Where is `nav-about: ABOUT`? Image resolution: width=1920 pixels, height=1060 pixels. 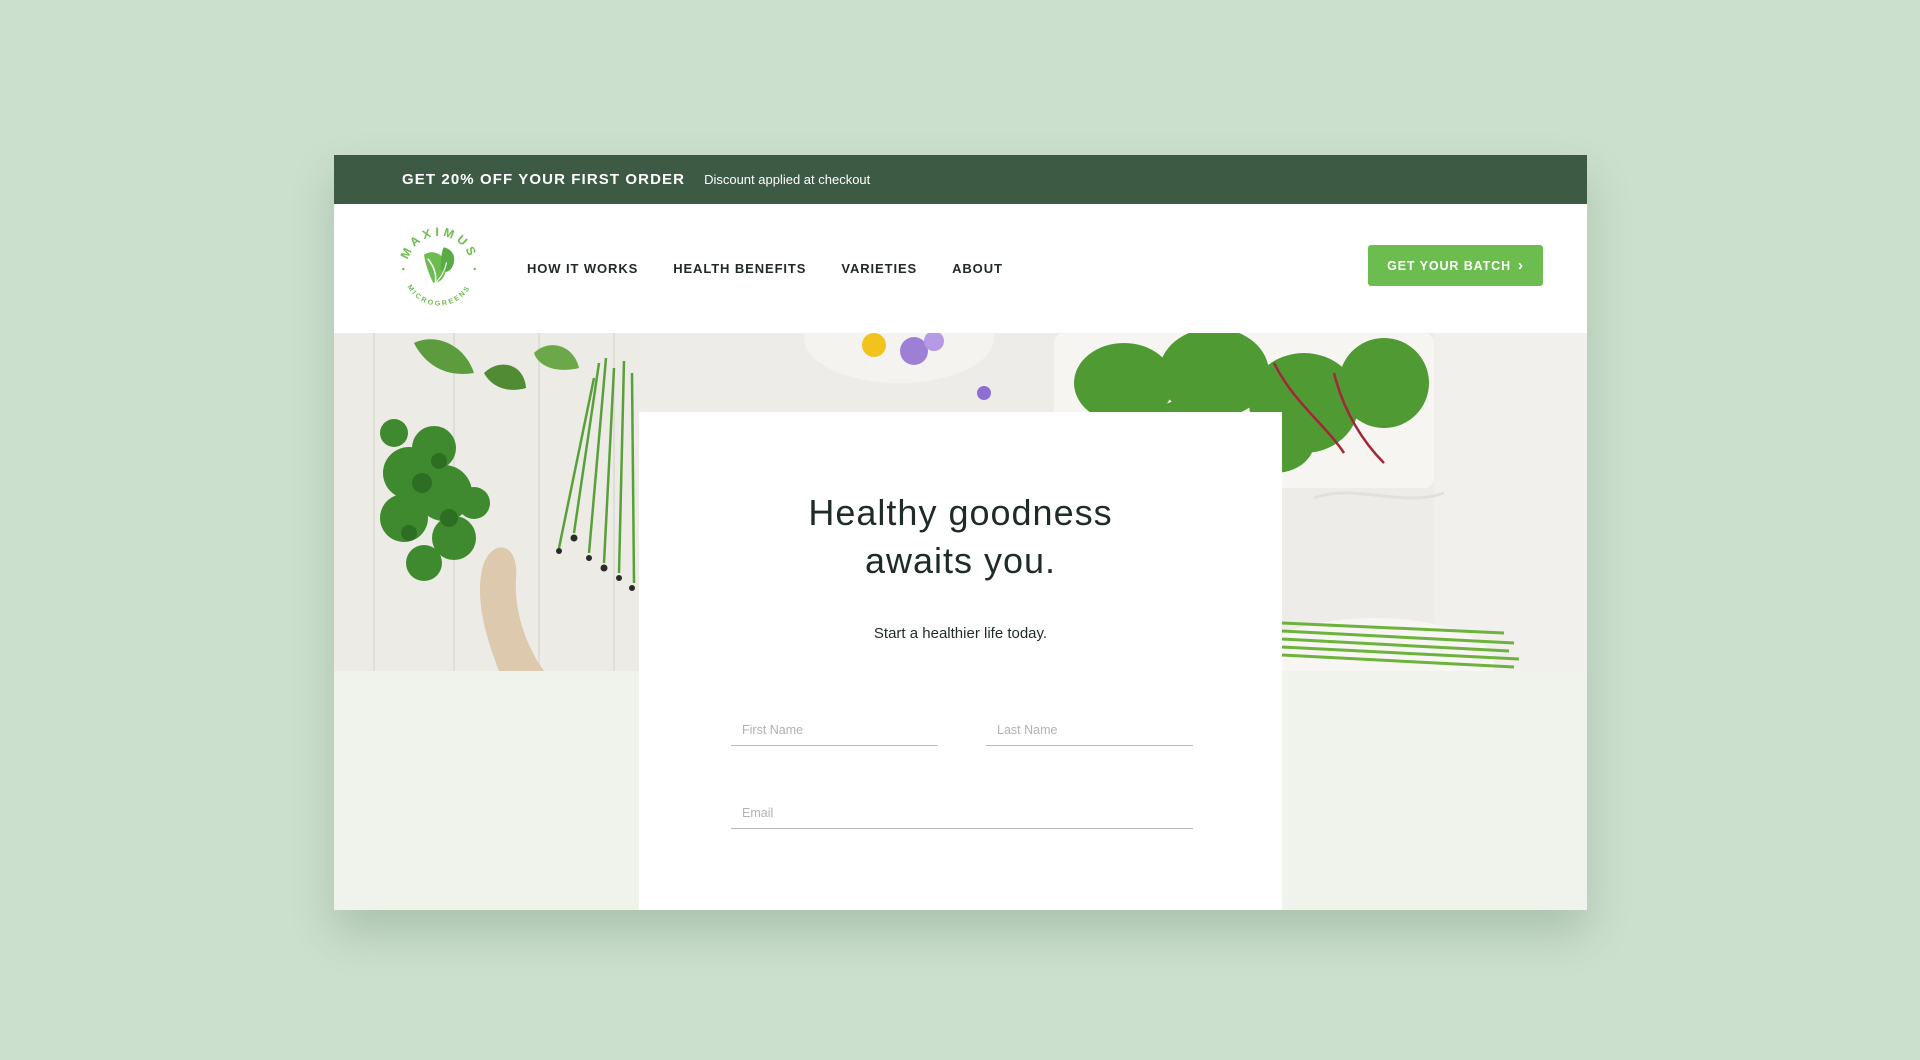 nav-about: ABOUT is located at coordinates (977, 268).